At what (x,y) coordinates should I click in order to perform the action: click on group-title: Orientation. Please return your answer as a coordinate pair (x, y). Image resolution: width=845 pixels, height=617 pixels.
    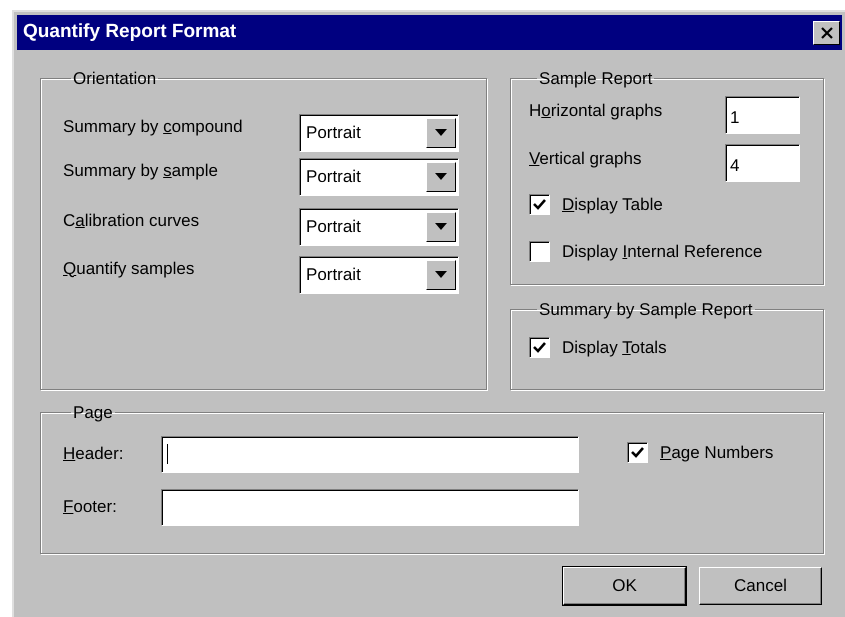
    Looking at the image, I should click on (115, 79).